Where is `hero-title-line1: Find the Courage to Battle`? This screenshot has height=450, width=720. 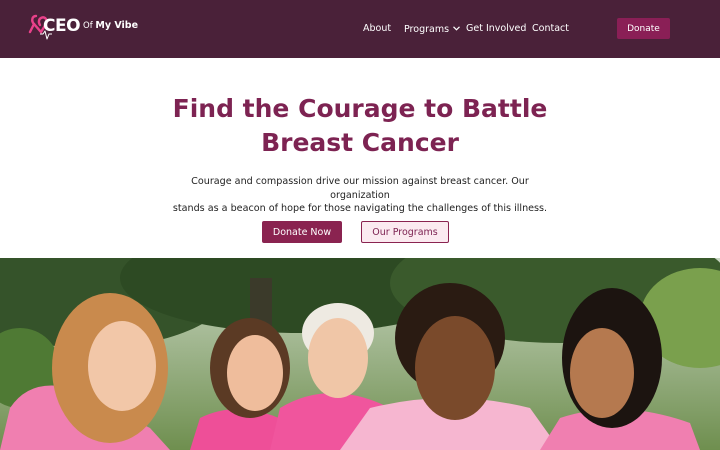
hero-title-line1: Find the Courage to Battle is located at coordinates (360, 108).